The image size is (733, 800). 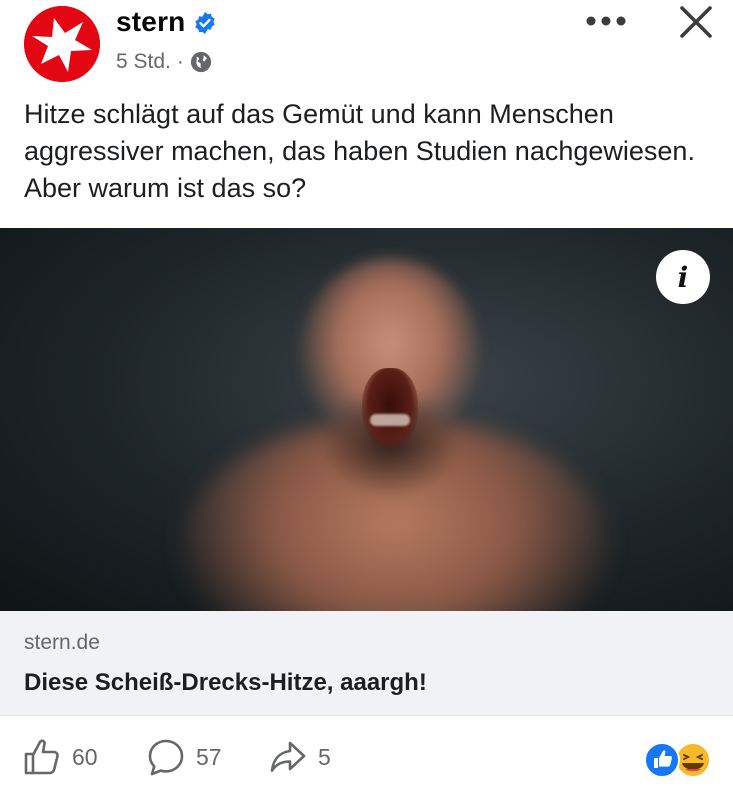 What do you see at coordinates (41, 757) in the screenshot?
I see `like-icon` at bounding box center [41, 757].